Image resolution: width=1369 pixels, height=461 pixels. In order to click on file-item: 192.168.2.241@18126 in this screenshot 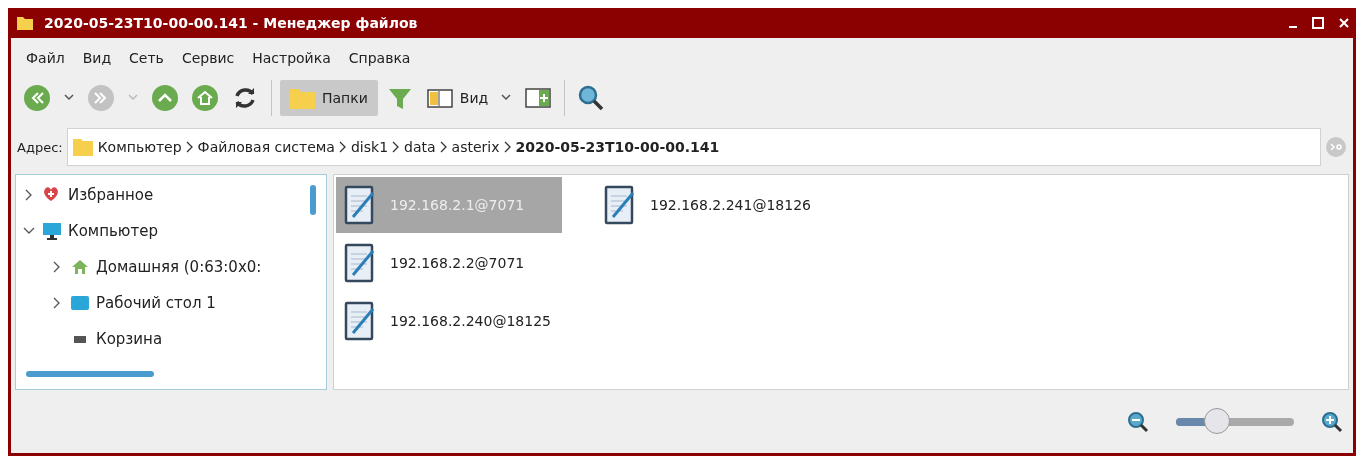, I will do `click(709, 205)`.